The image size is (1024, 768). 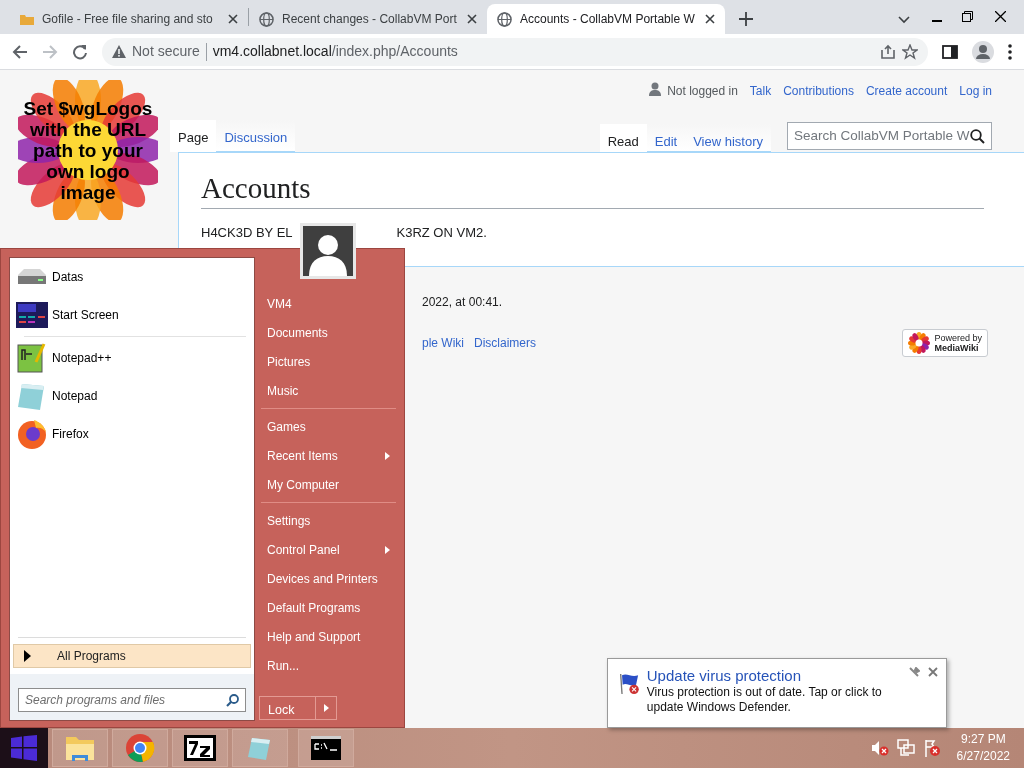 What do you see at coordinates (914, 672) in the screenshot?
I see `wrench-icon` at bounding box center [914, 672].